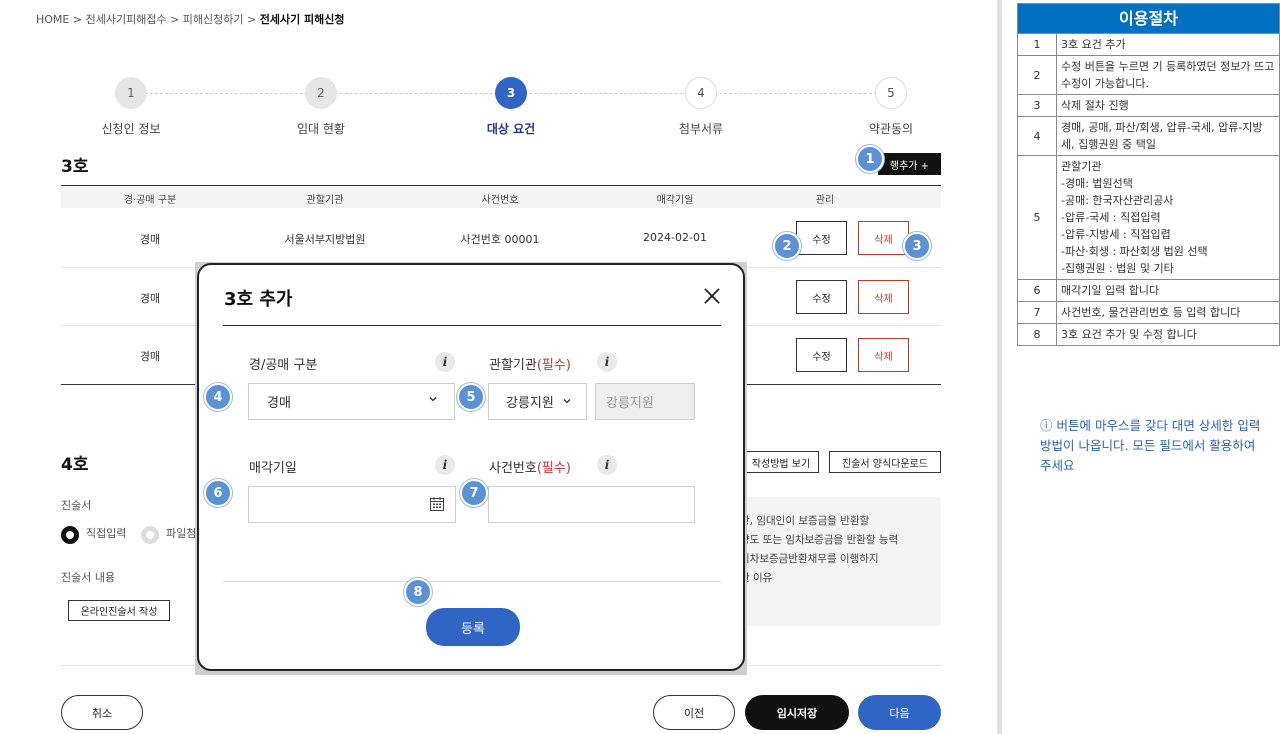 The height and width of the screenshot is (734, 1280). What do you see at coordinates (917, 246) in the screenshot?
I see `badge-3: 3` at bounding box center [917, 246].